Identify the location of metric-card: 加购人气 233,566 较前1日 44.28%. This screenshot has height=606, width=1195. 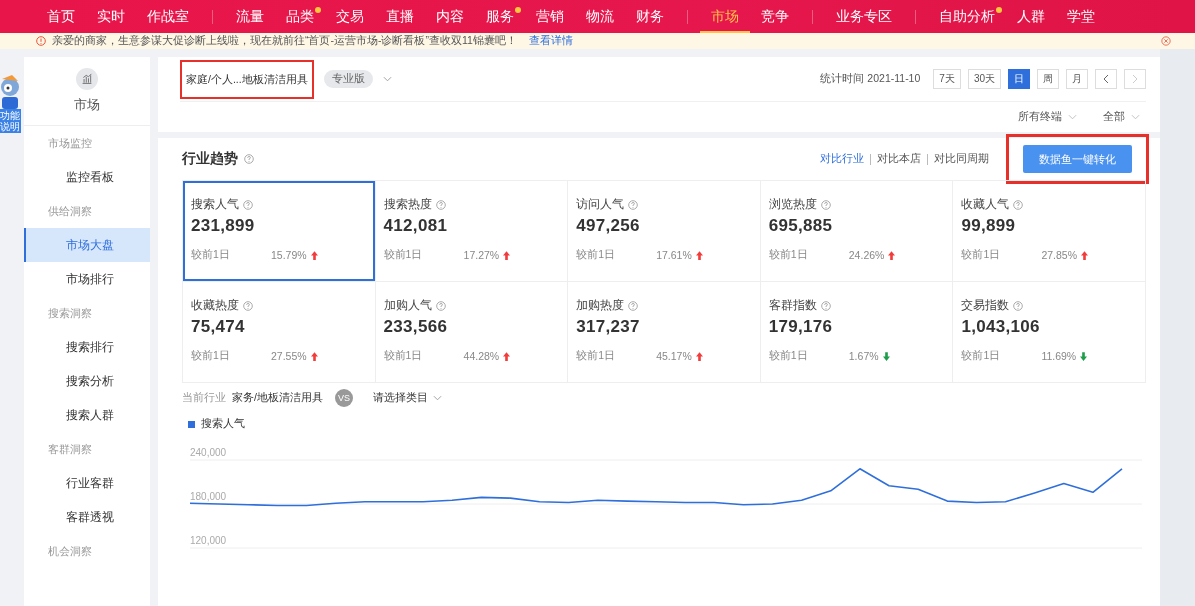
(471, 332).